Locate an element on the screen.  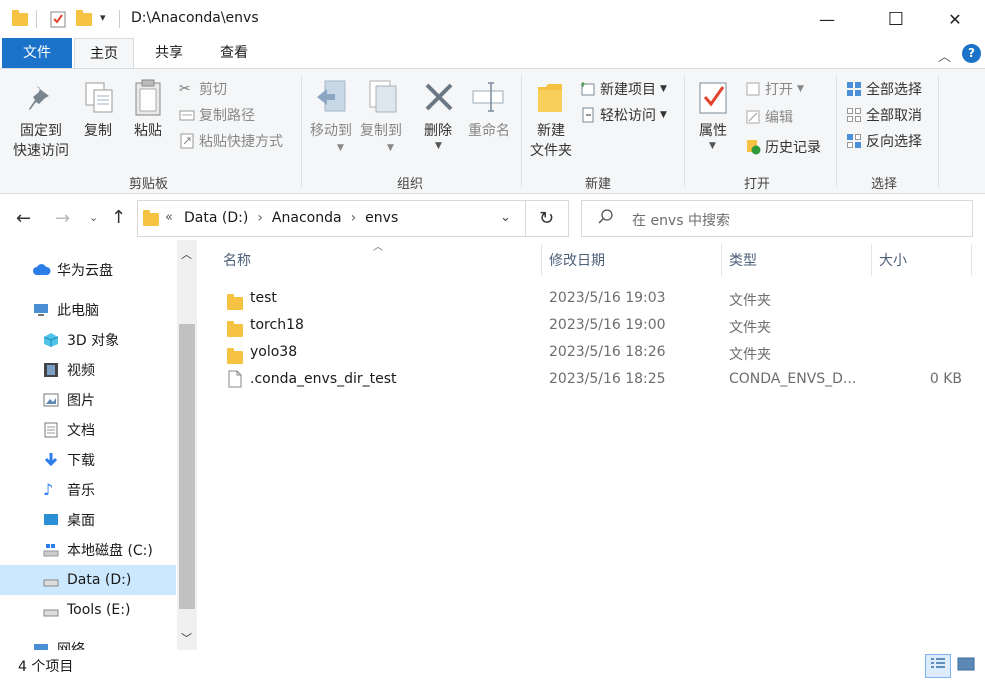
column-header-name: 名称 is located at coordinates (237, 259).